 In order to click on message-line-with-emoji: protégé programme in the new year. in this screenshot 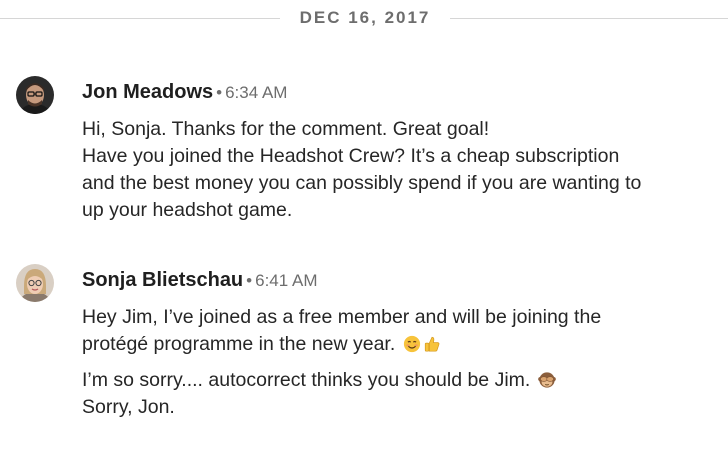, I will do `click(402, 344)`.